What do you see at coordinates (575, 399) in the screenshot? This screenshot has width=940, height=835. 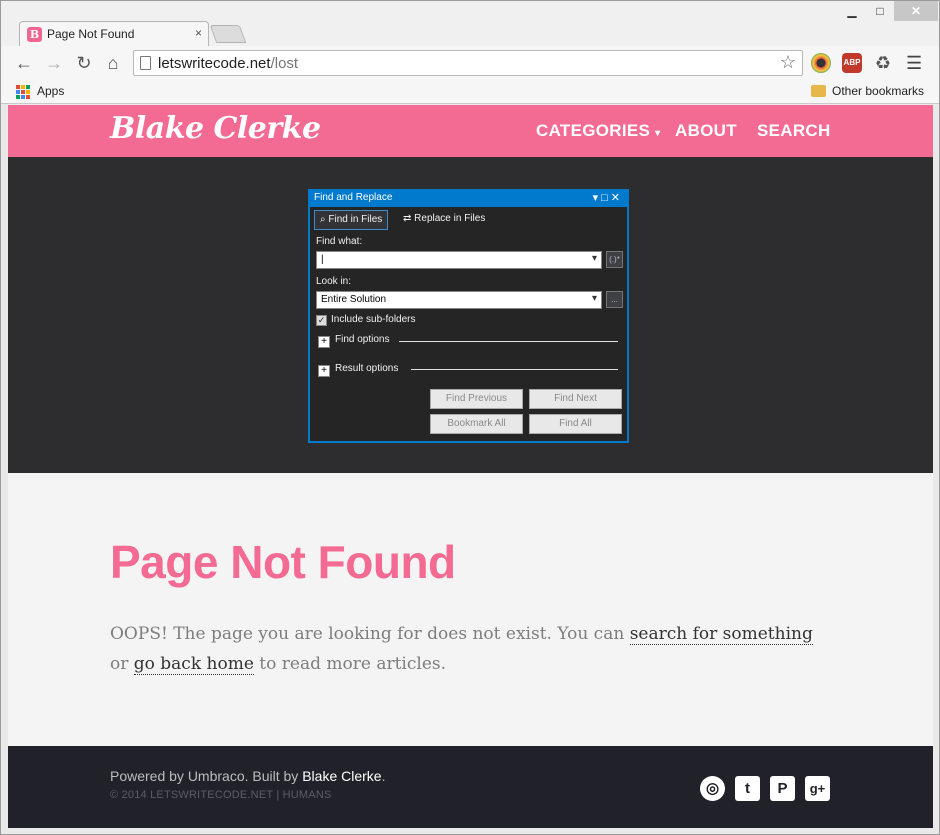 I see `find-next-button: Find Next` at bounding box center [575, 399].